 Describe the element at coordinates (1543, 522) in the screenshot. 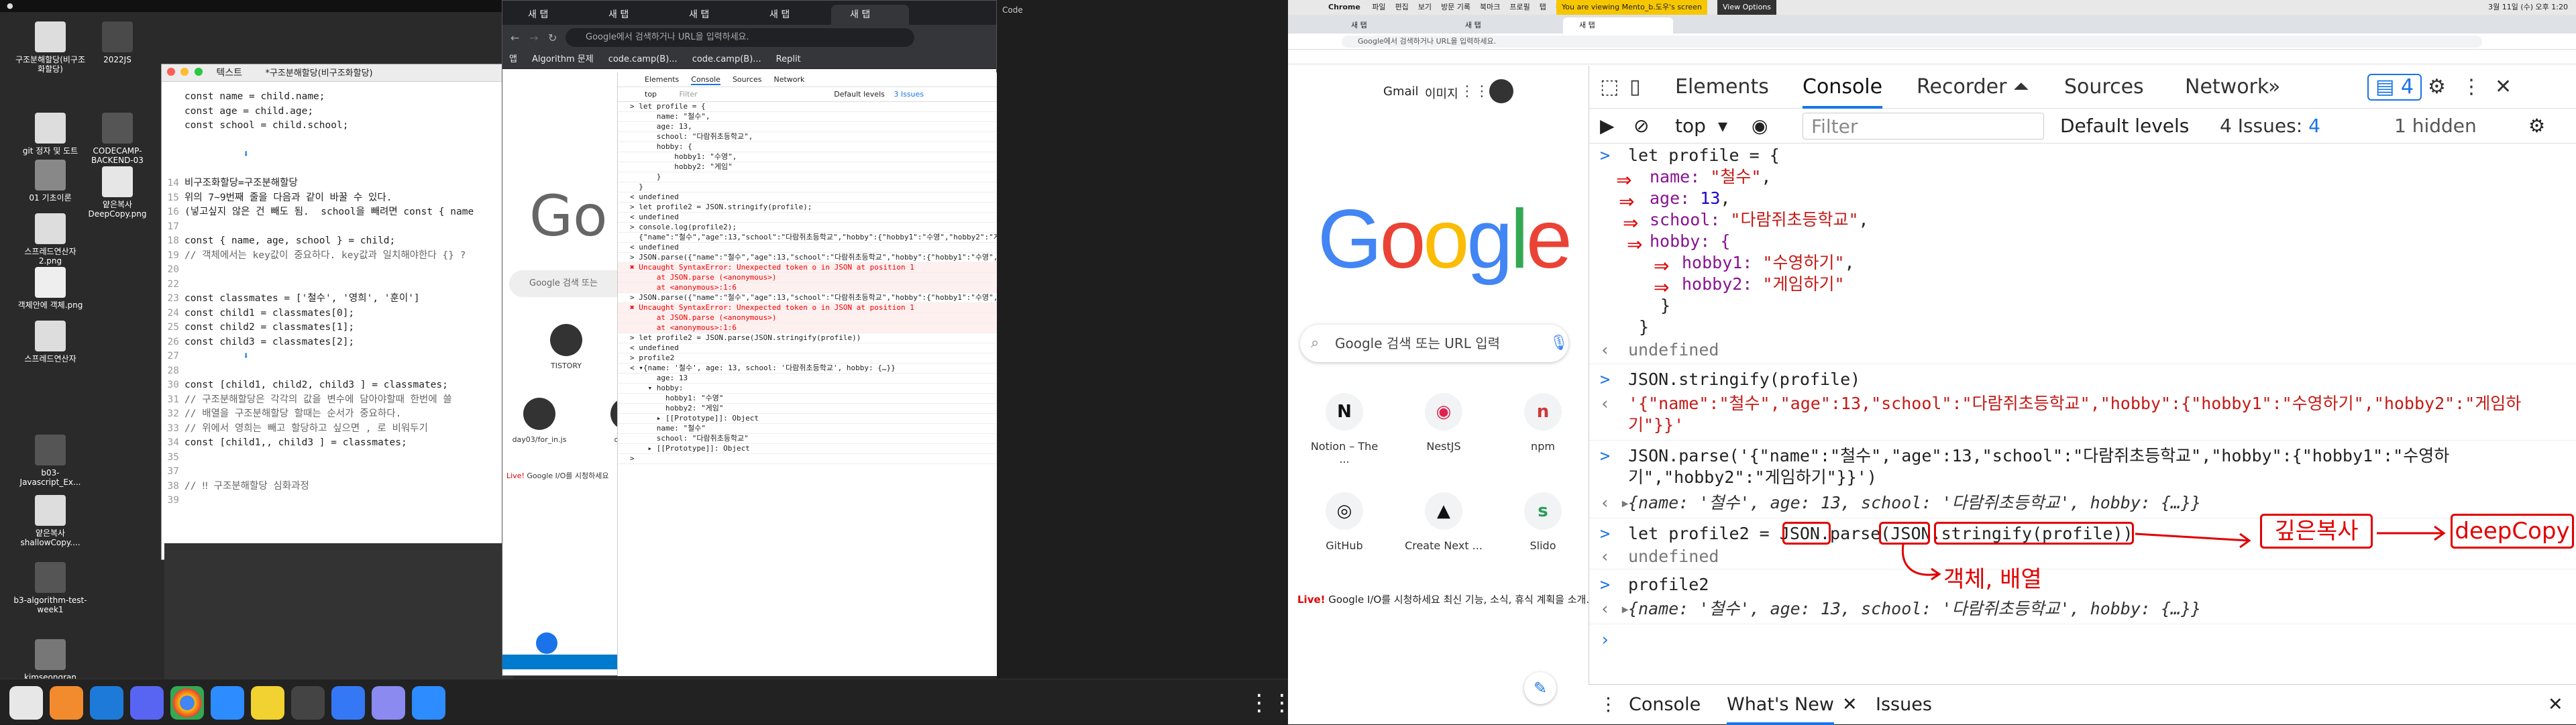

I see `shortcut-tile: s Slido` at that location.